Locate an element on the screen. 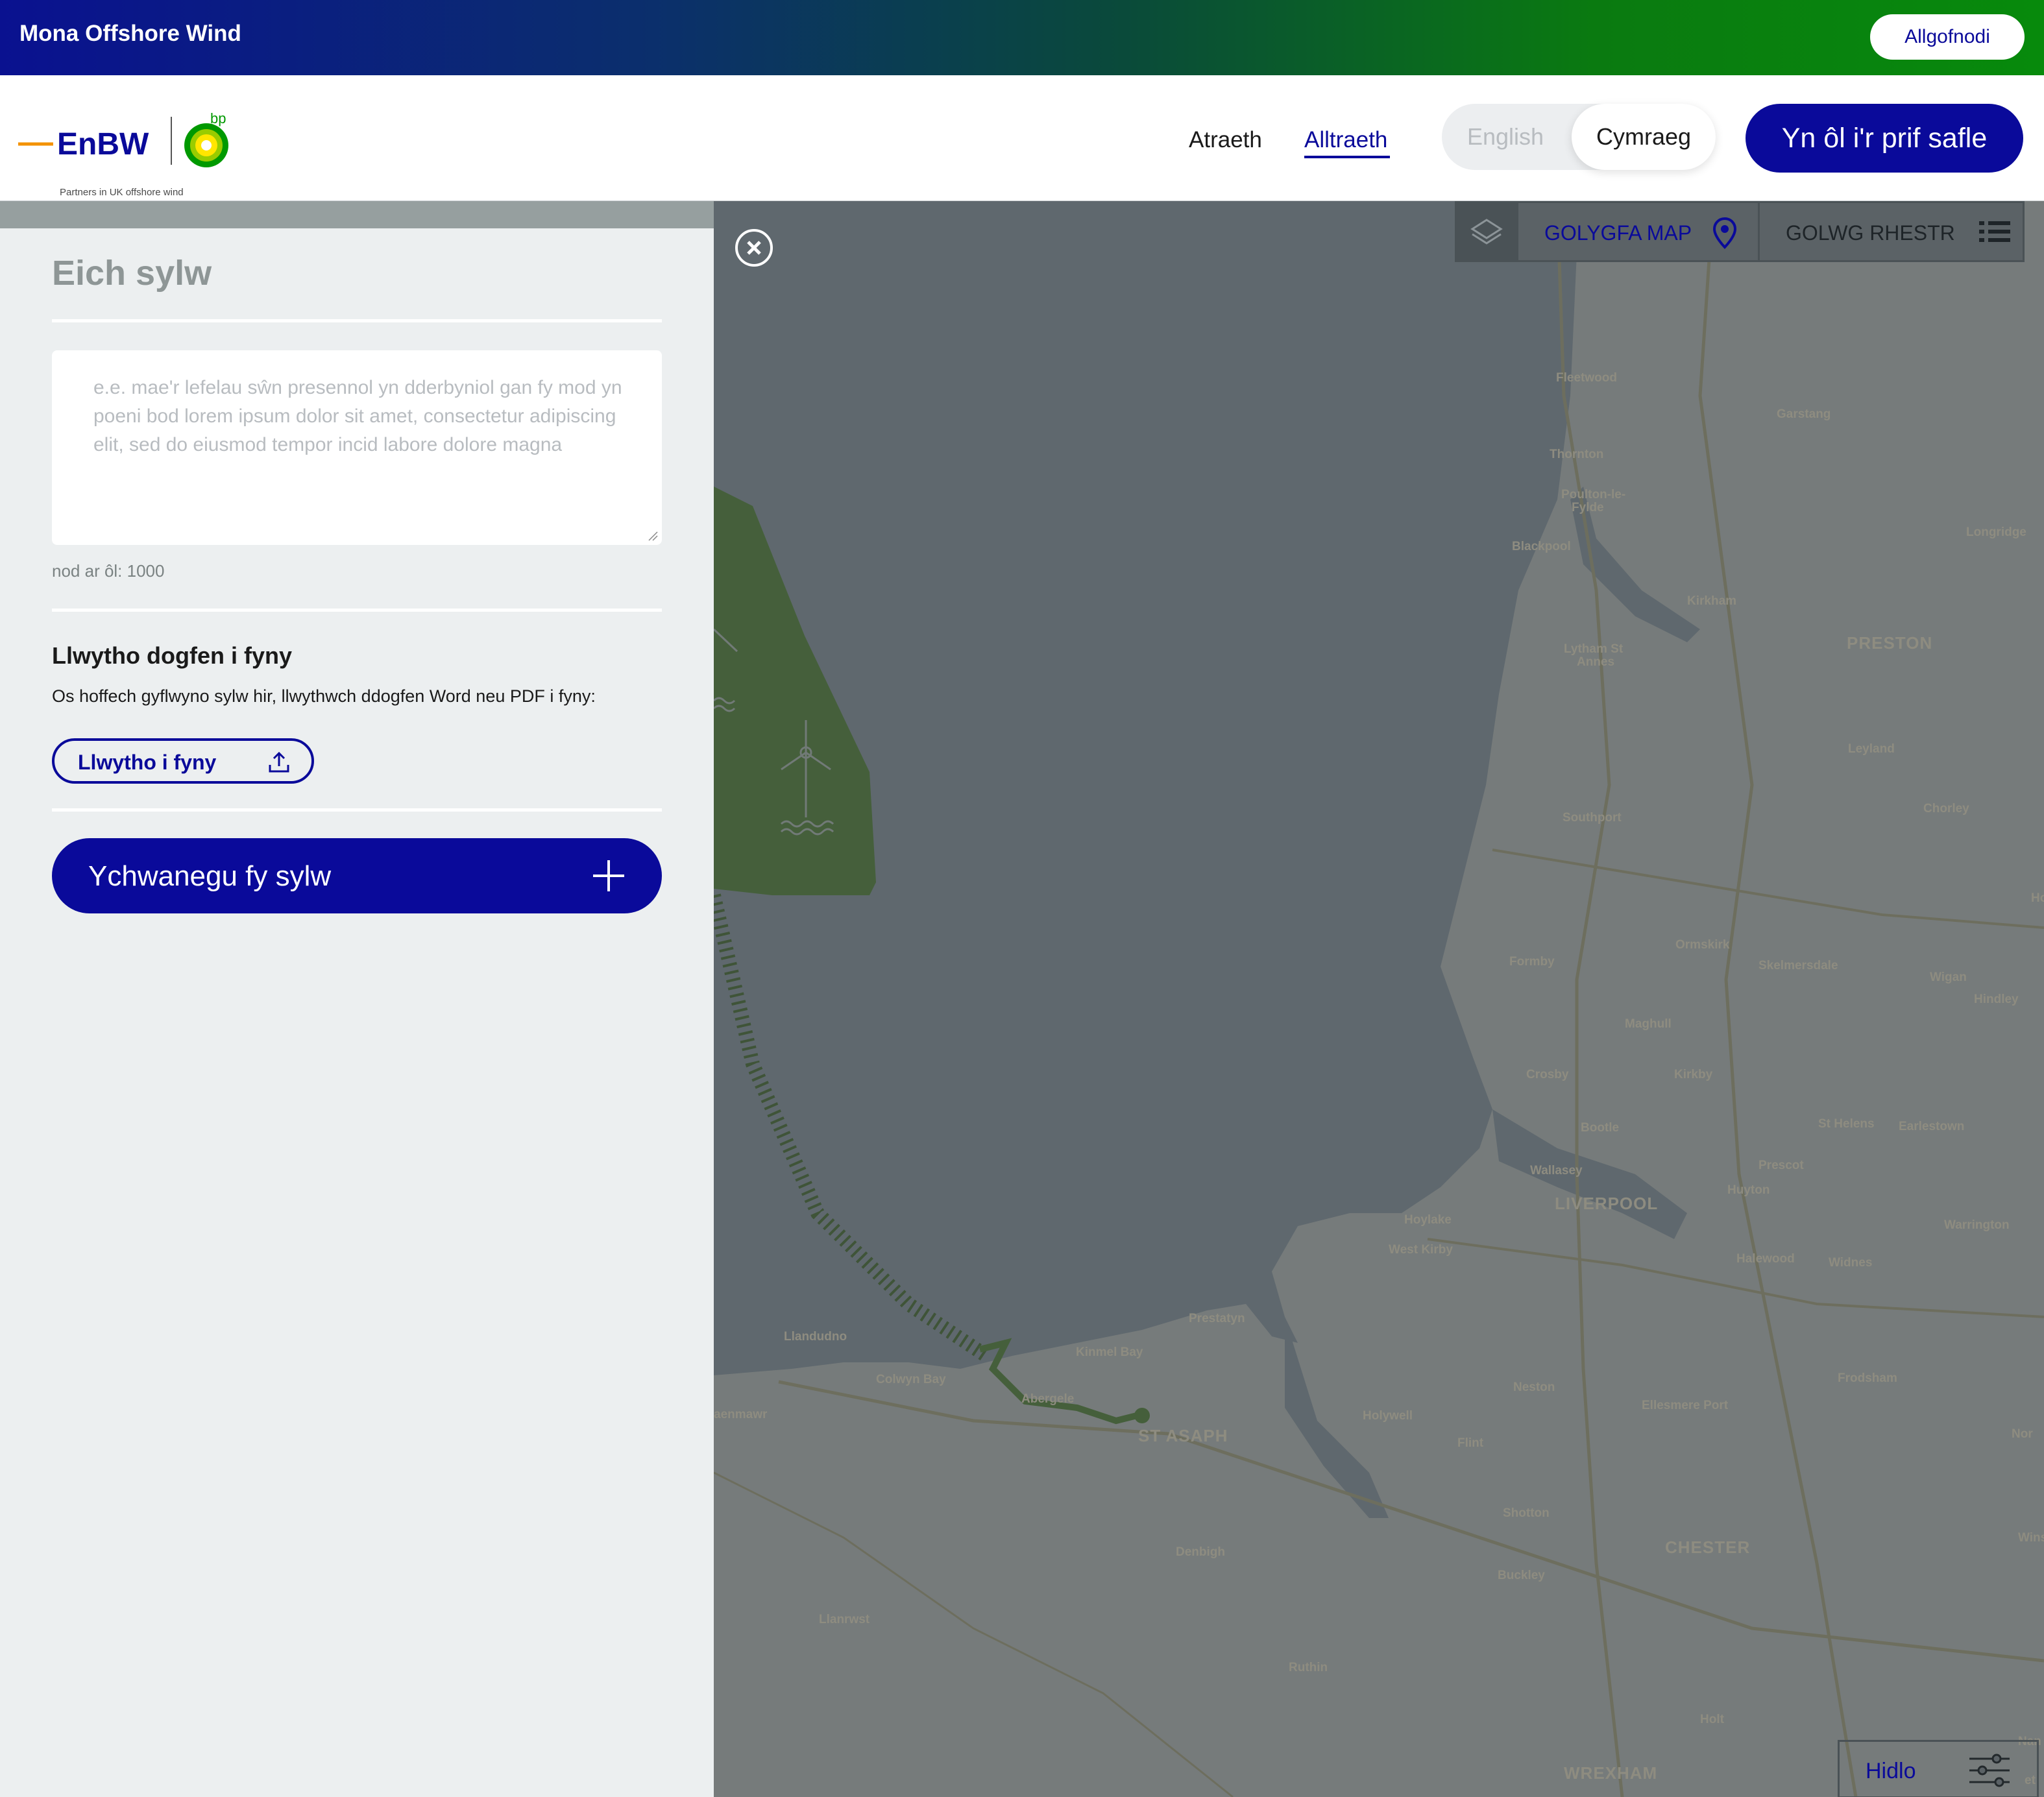 This screenshot has height=1797, width=2044. view-toggle: GOLYGFA MAP GOLWG RHESTR is located at coordinates (1740, 231).